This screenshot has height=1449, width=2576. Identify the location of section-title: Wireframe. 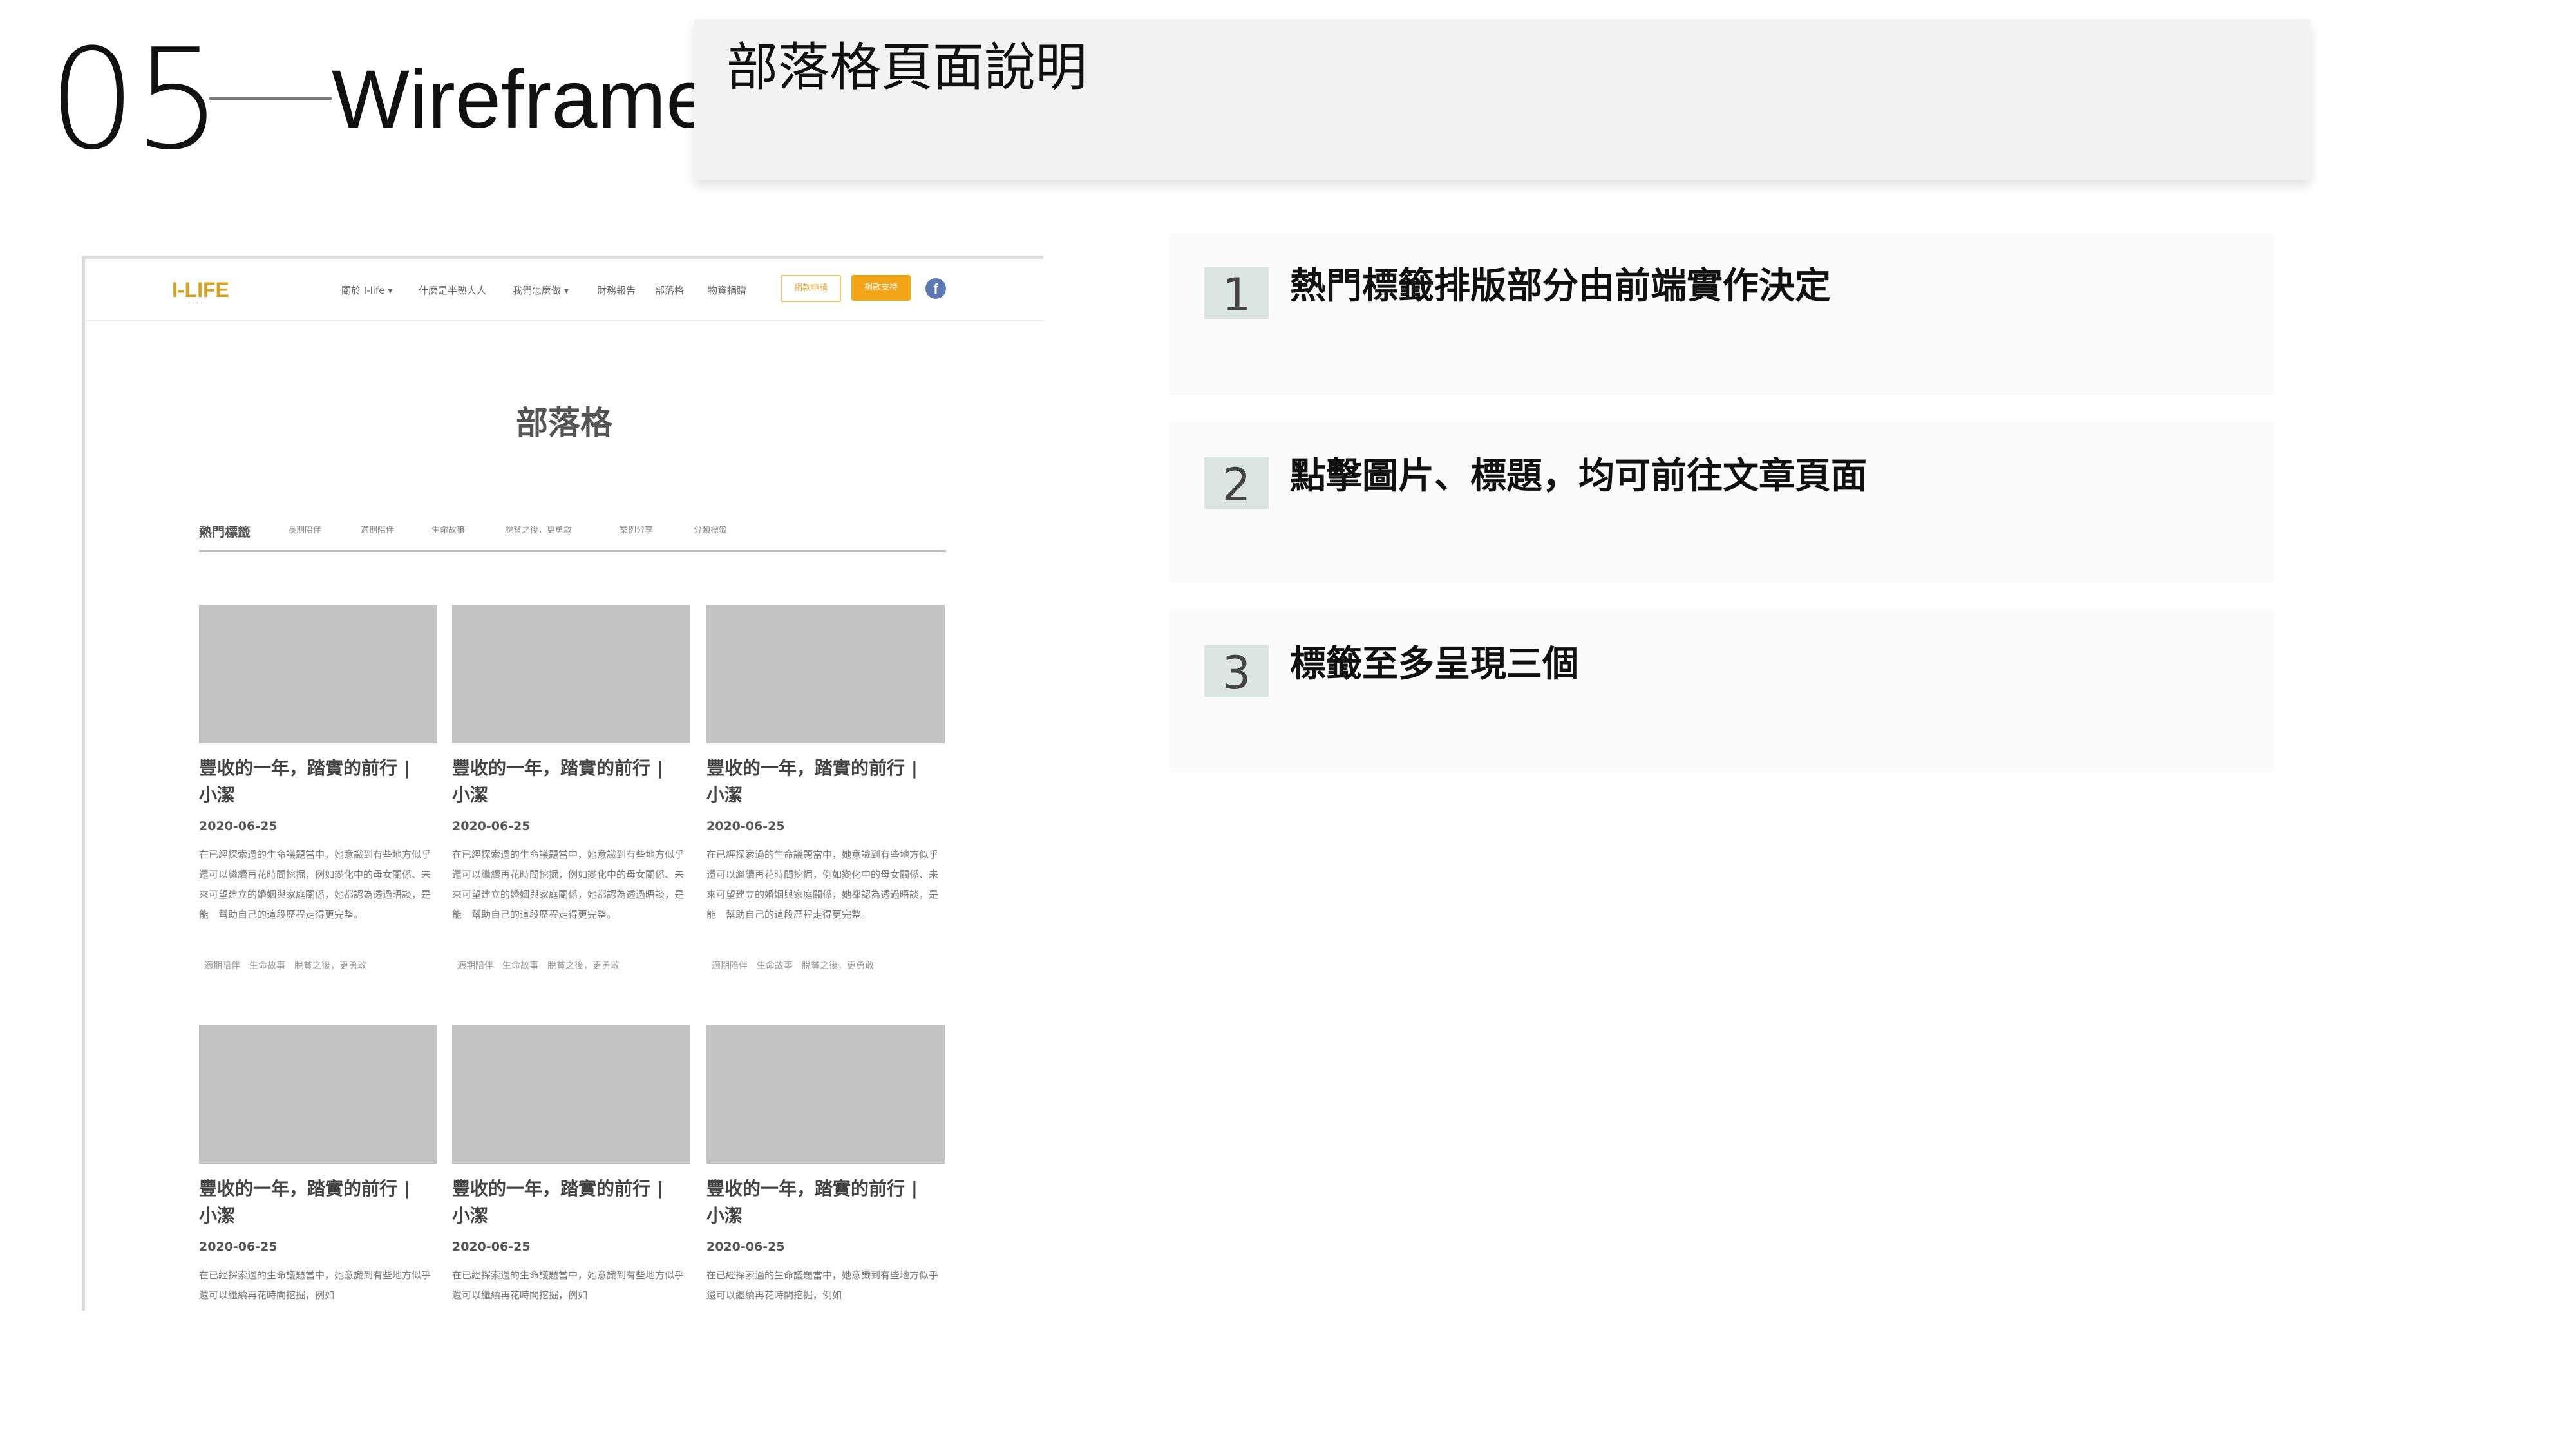
(522, 100).